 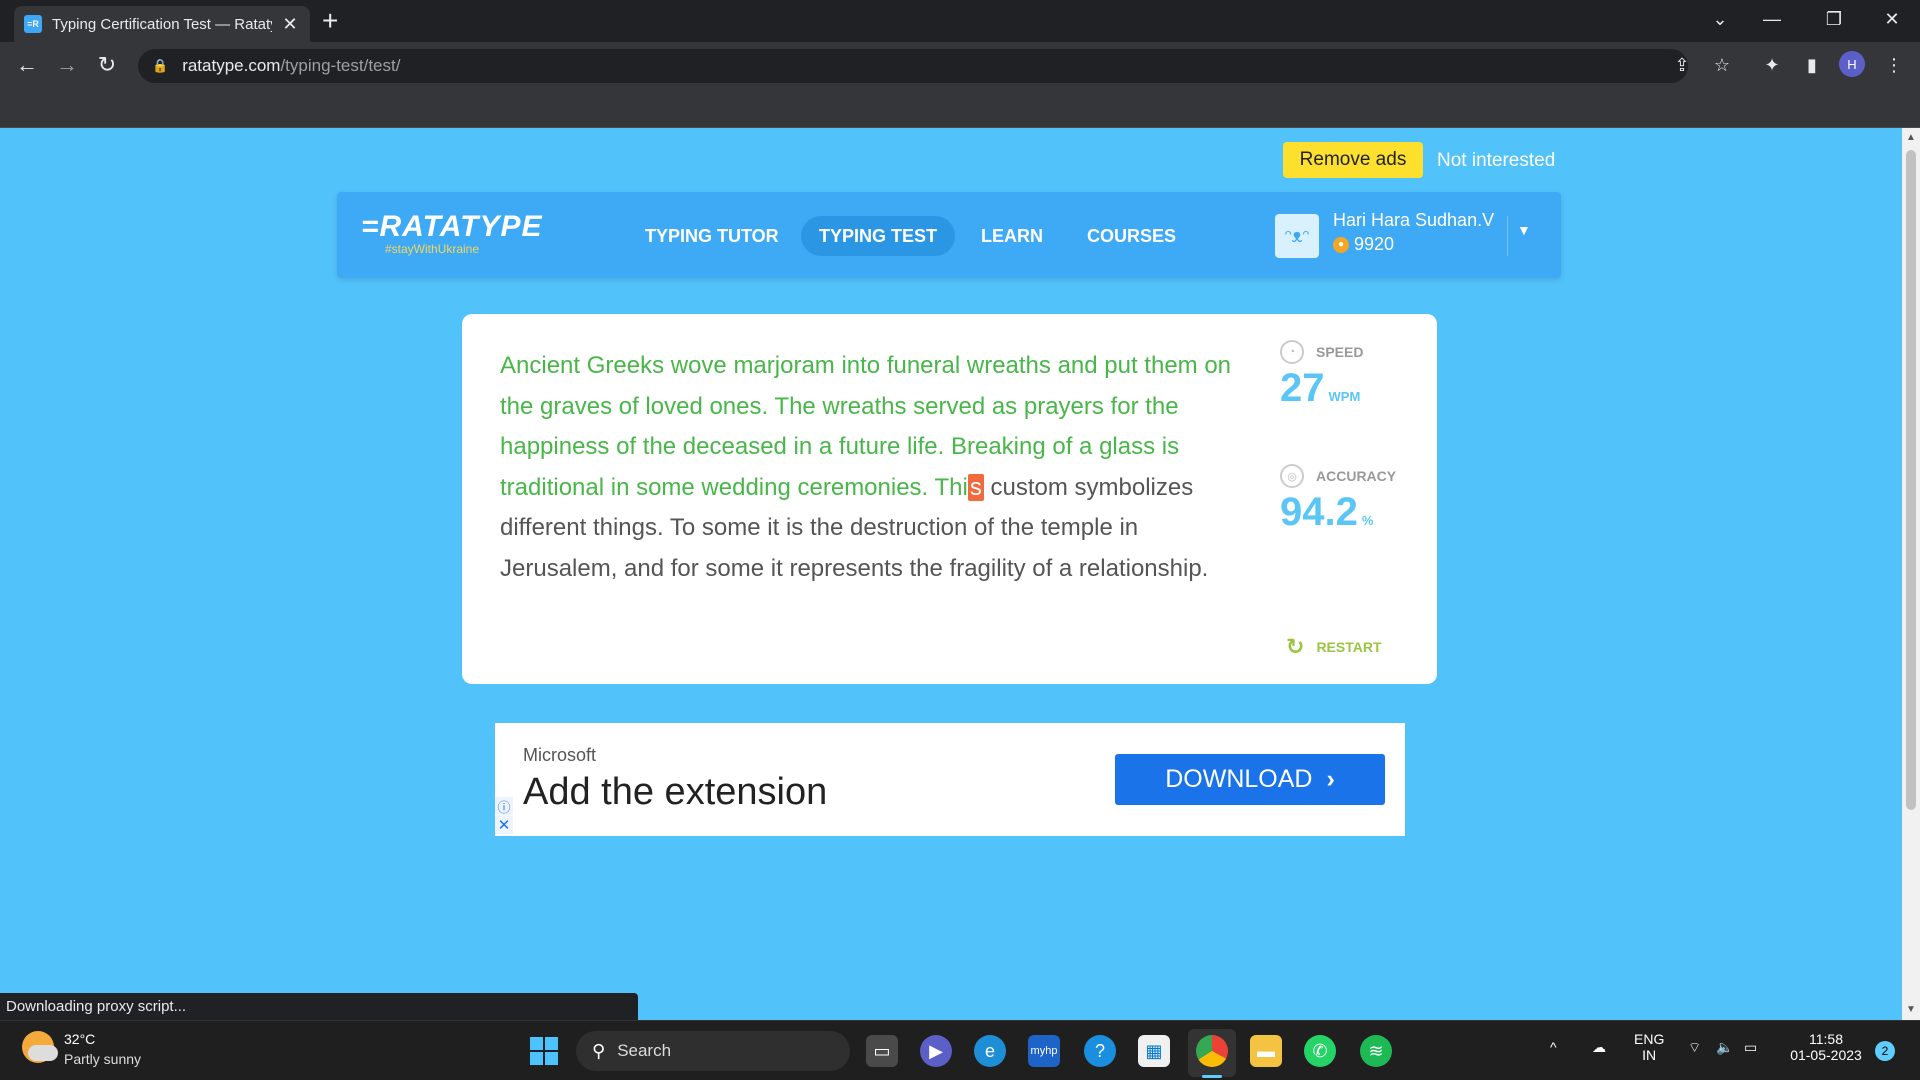 What do you see at coordinates (1154, 1051) in the screenshot?
I see `microsoft-store-icon: ▦` at bounding box center [1154, 1051].